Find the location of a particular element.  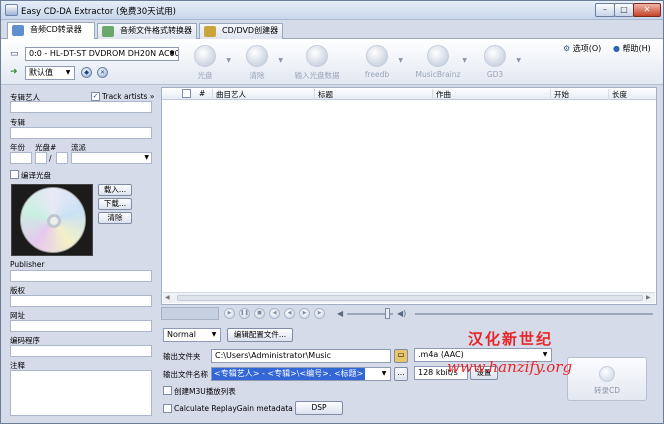

disc-button-label: 光盘 is located at coordinates (205, 75).